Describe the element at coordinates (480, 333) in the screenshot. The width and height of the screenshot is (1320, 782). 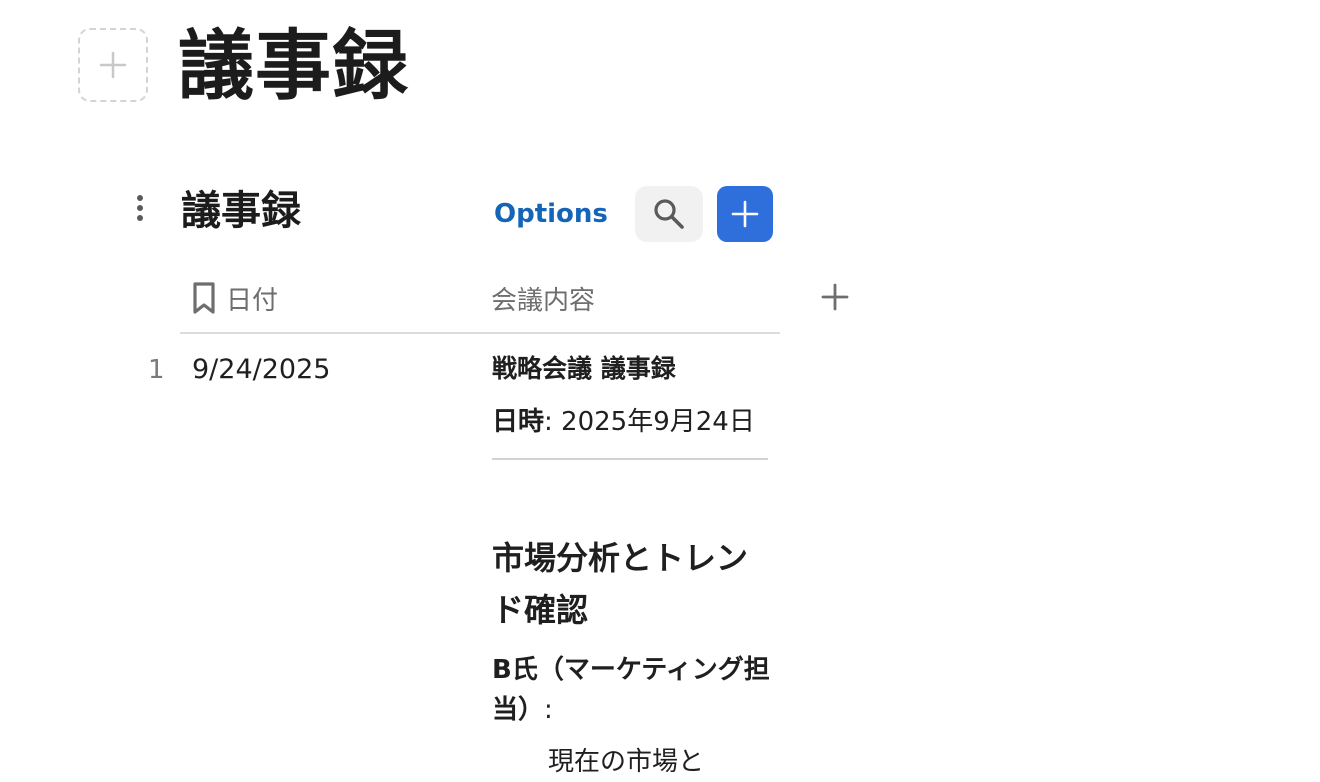
I see `header-divider` at that location.